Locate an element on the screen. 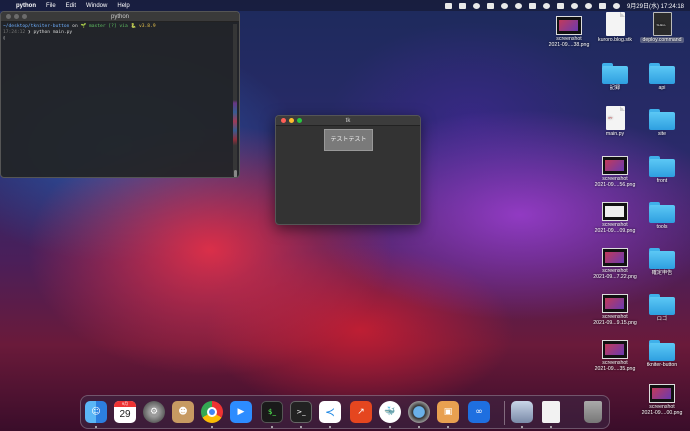  desktop-icon-folder: api is located at coordinates (662, 77).